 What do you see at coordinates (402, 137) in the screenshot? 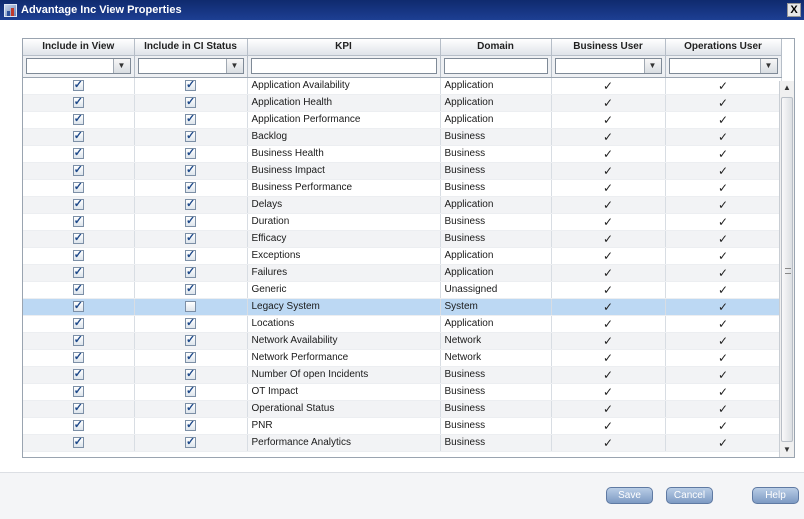
I see `table-row: BacklogBusiness ✓ ✓` at bounding box center [402, 137].